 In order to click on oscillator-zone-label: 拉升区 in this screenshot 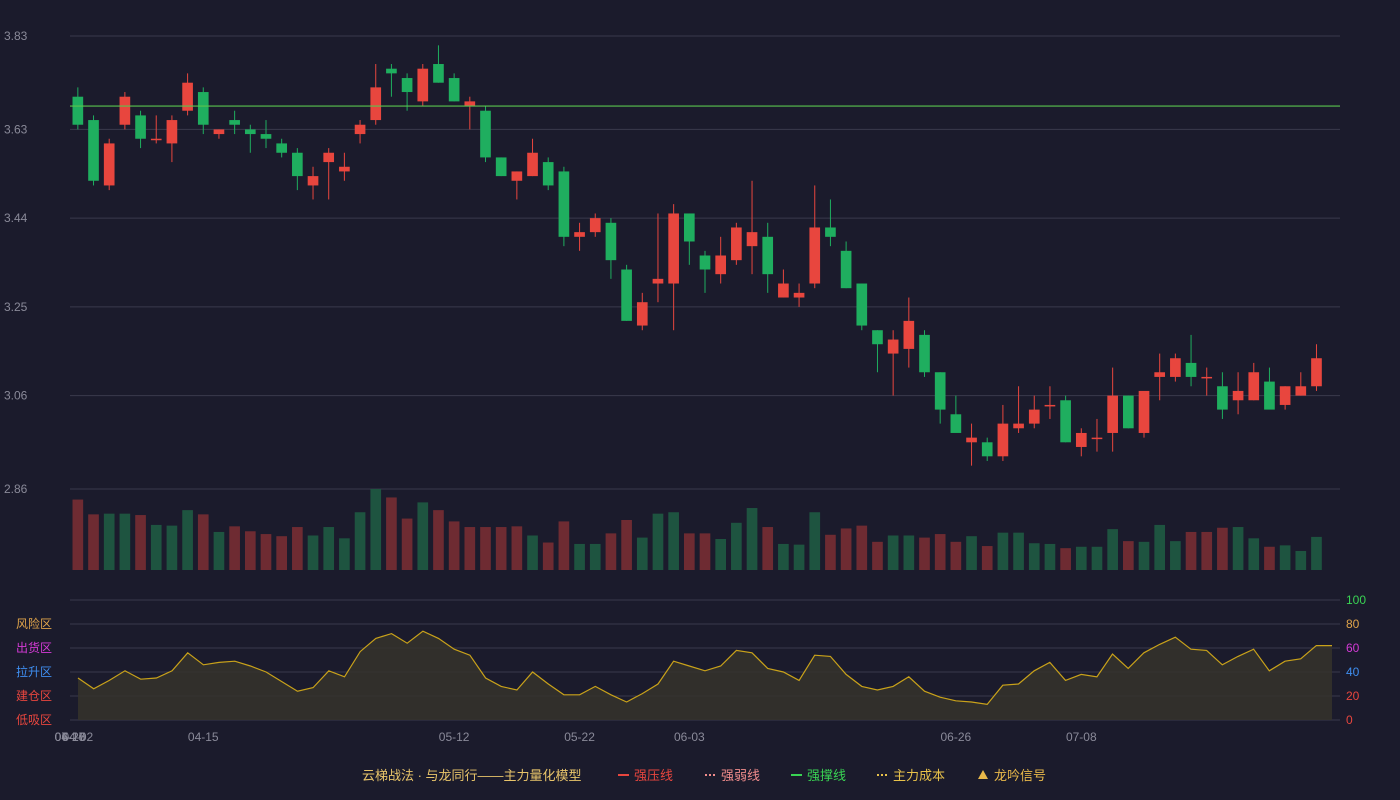, I will do `click(34, 671)`.